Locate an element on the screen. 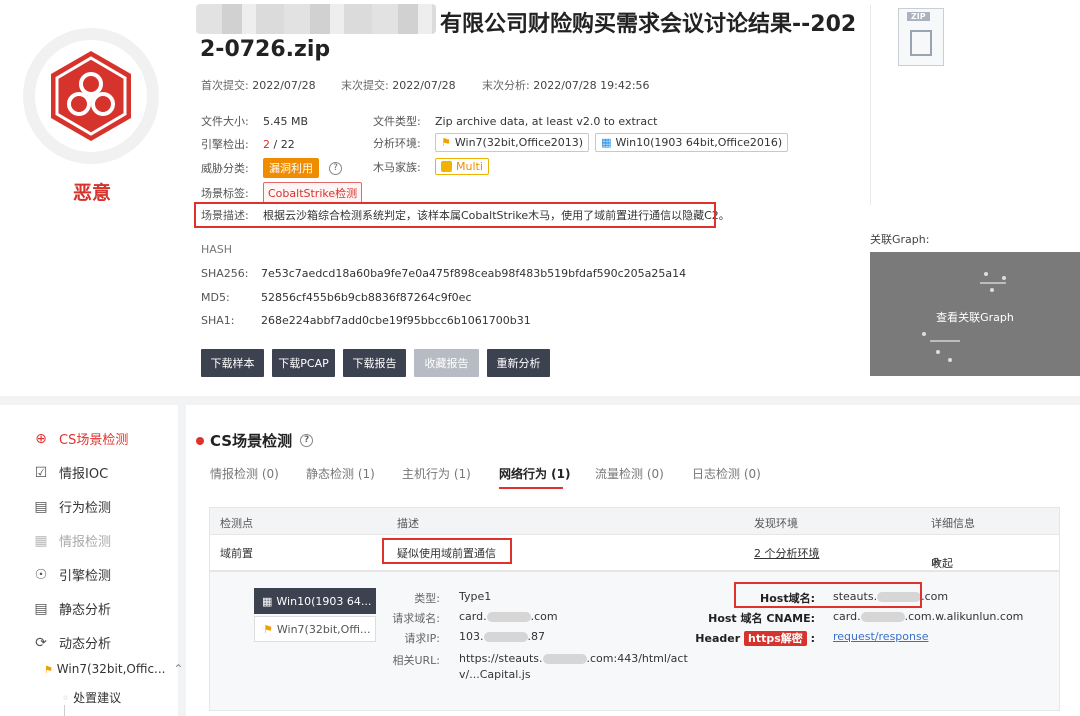 This screenshot has height=716, width=1080. hash-heading: HASH is located at coordinates (217, 249).